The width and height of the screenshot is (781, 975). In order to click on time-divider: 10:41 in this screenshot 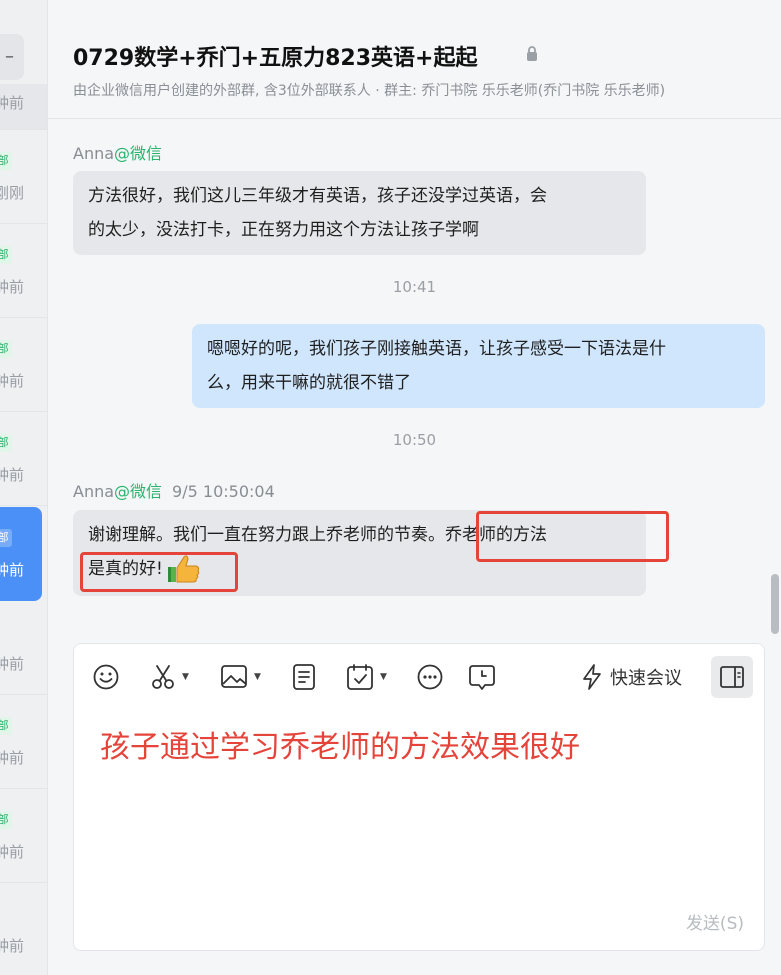, I will do `click(414, 287)`.